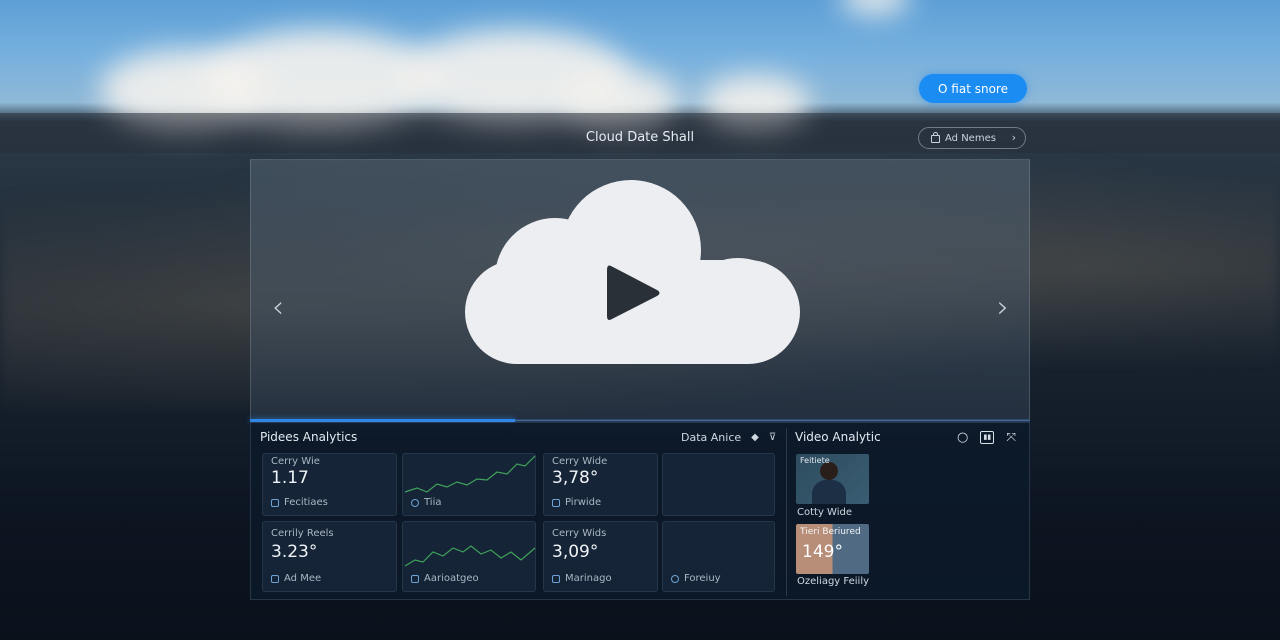 Image resolution: width=1280 pixels, height=640 pixels. Describe the element at coordinates (600, 556) in the screenshot. I see `metric-card: Cerry Wids 3,09° Marinago` at that location.